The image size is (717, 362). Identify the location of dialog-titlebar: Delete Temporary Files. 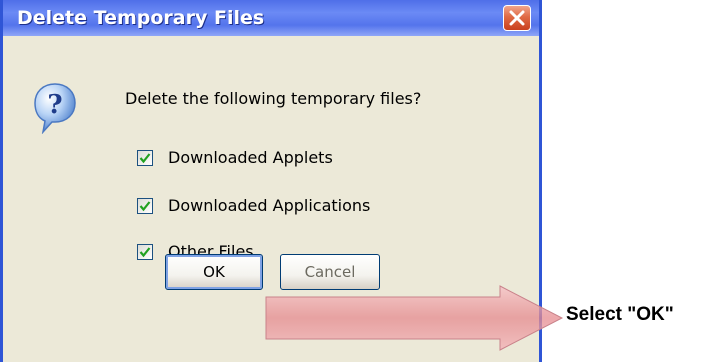
(271, 18).